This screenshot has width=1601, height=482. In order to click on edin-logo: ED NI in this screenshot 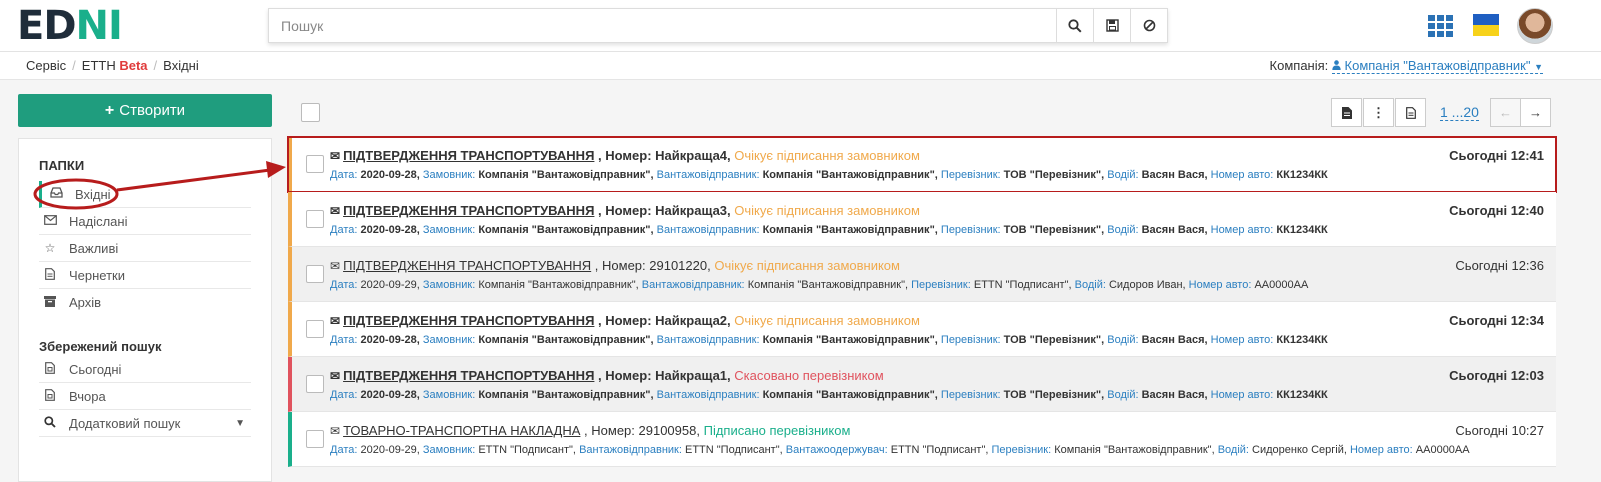, I will do `click(70, 26)`.